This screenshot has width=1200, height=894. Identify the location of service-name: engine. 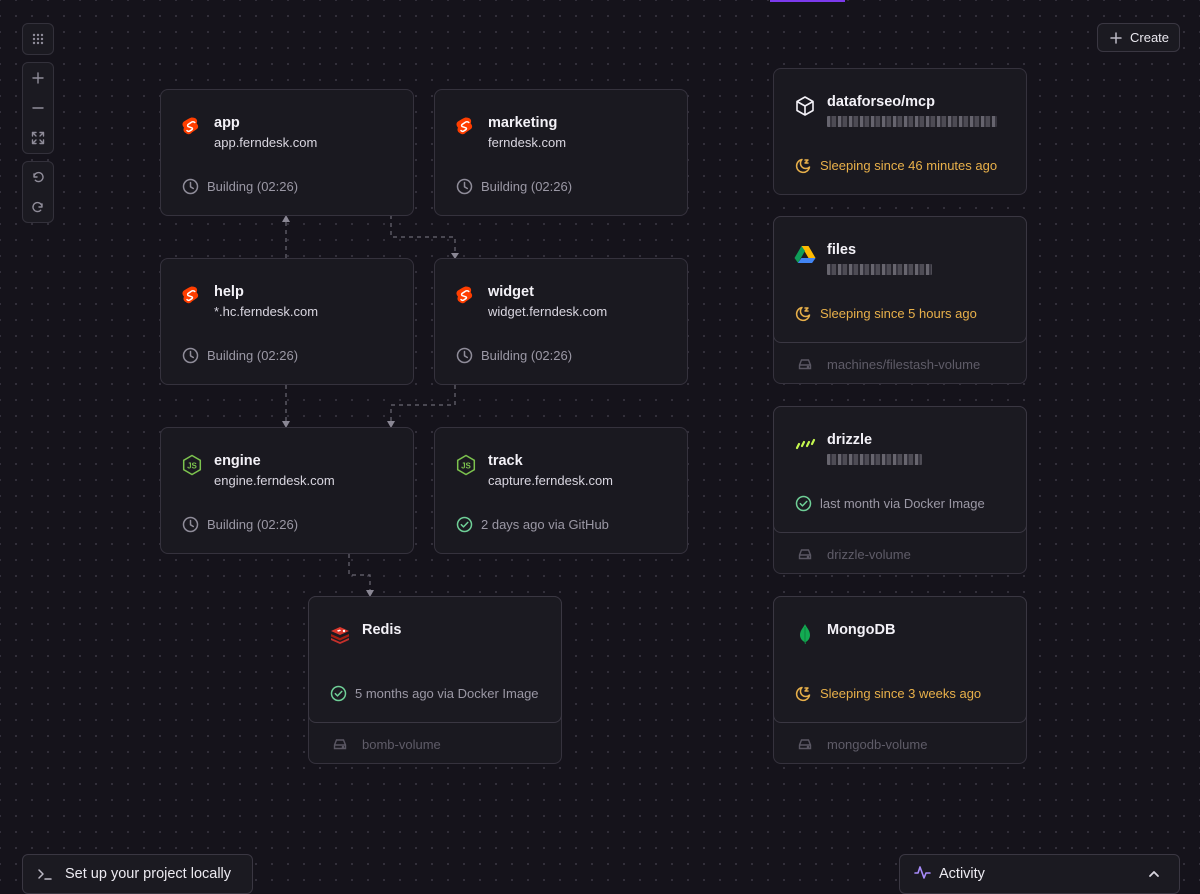
(237, 461).